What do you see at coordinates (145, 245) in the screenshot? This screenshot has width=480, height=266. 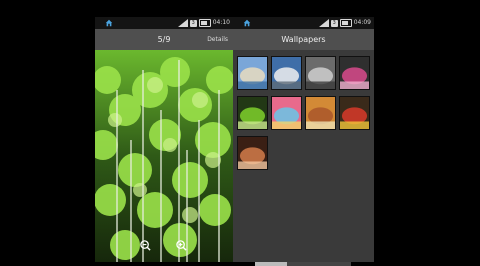 I see `zoom-out-icon` at bounding box center [145, 245].